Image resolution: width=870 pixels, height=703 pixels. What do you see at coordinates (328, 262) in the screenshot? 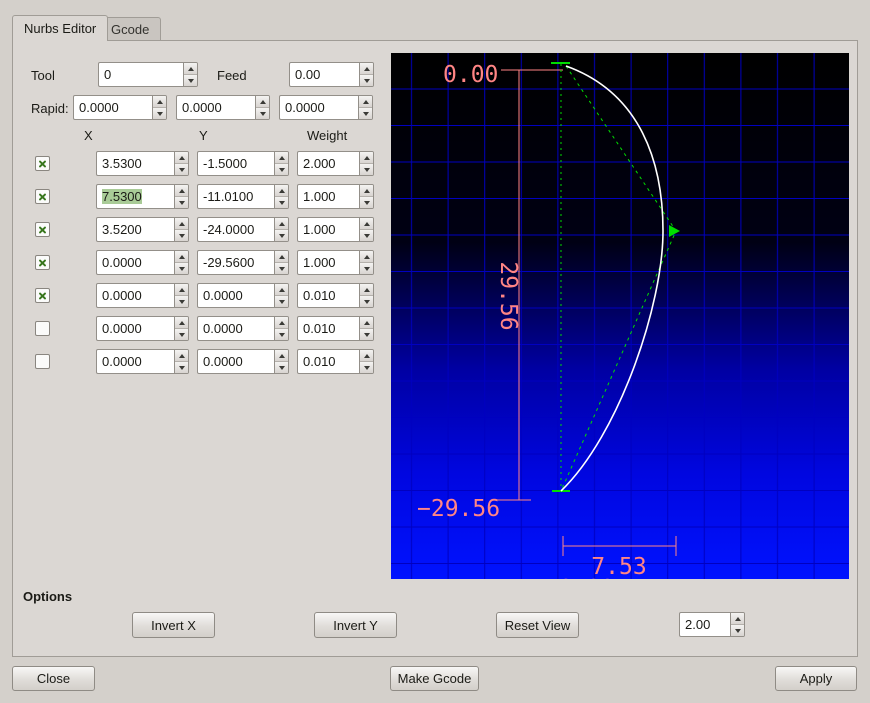
I see `point-4-weight-input: 1.000` at bounding box center [328, 262].